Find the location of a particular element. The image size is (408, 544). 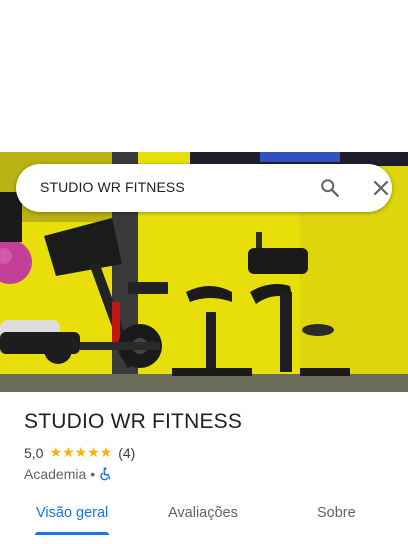

tab-reviews: Avaliações is located at coordinates (203, 513).